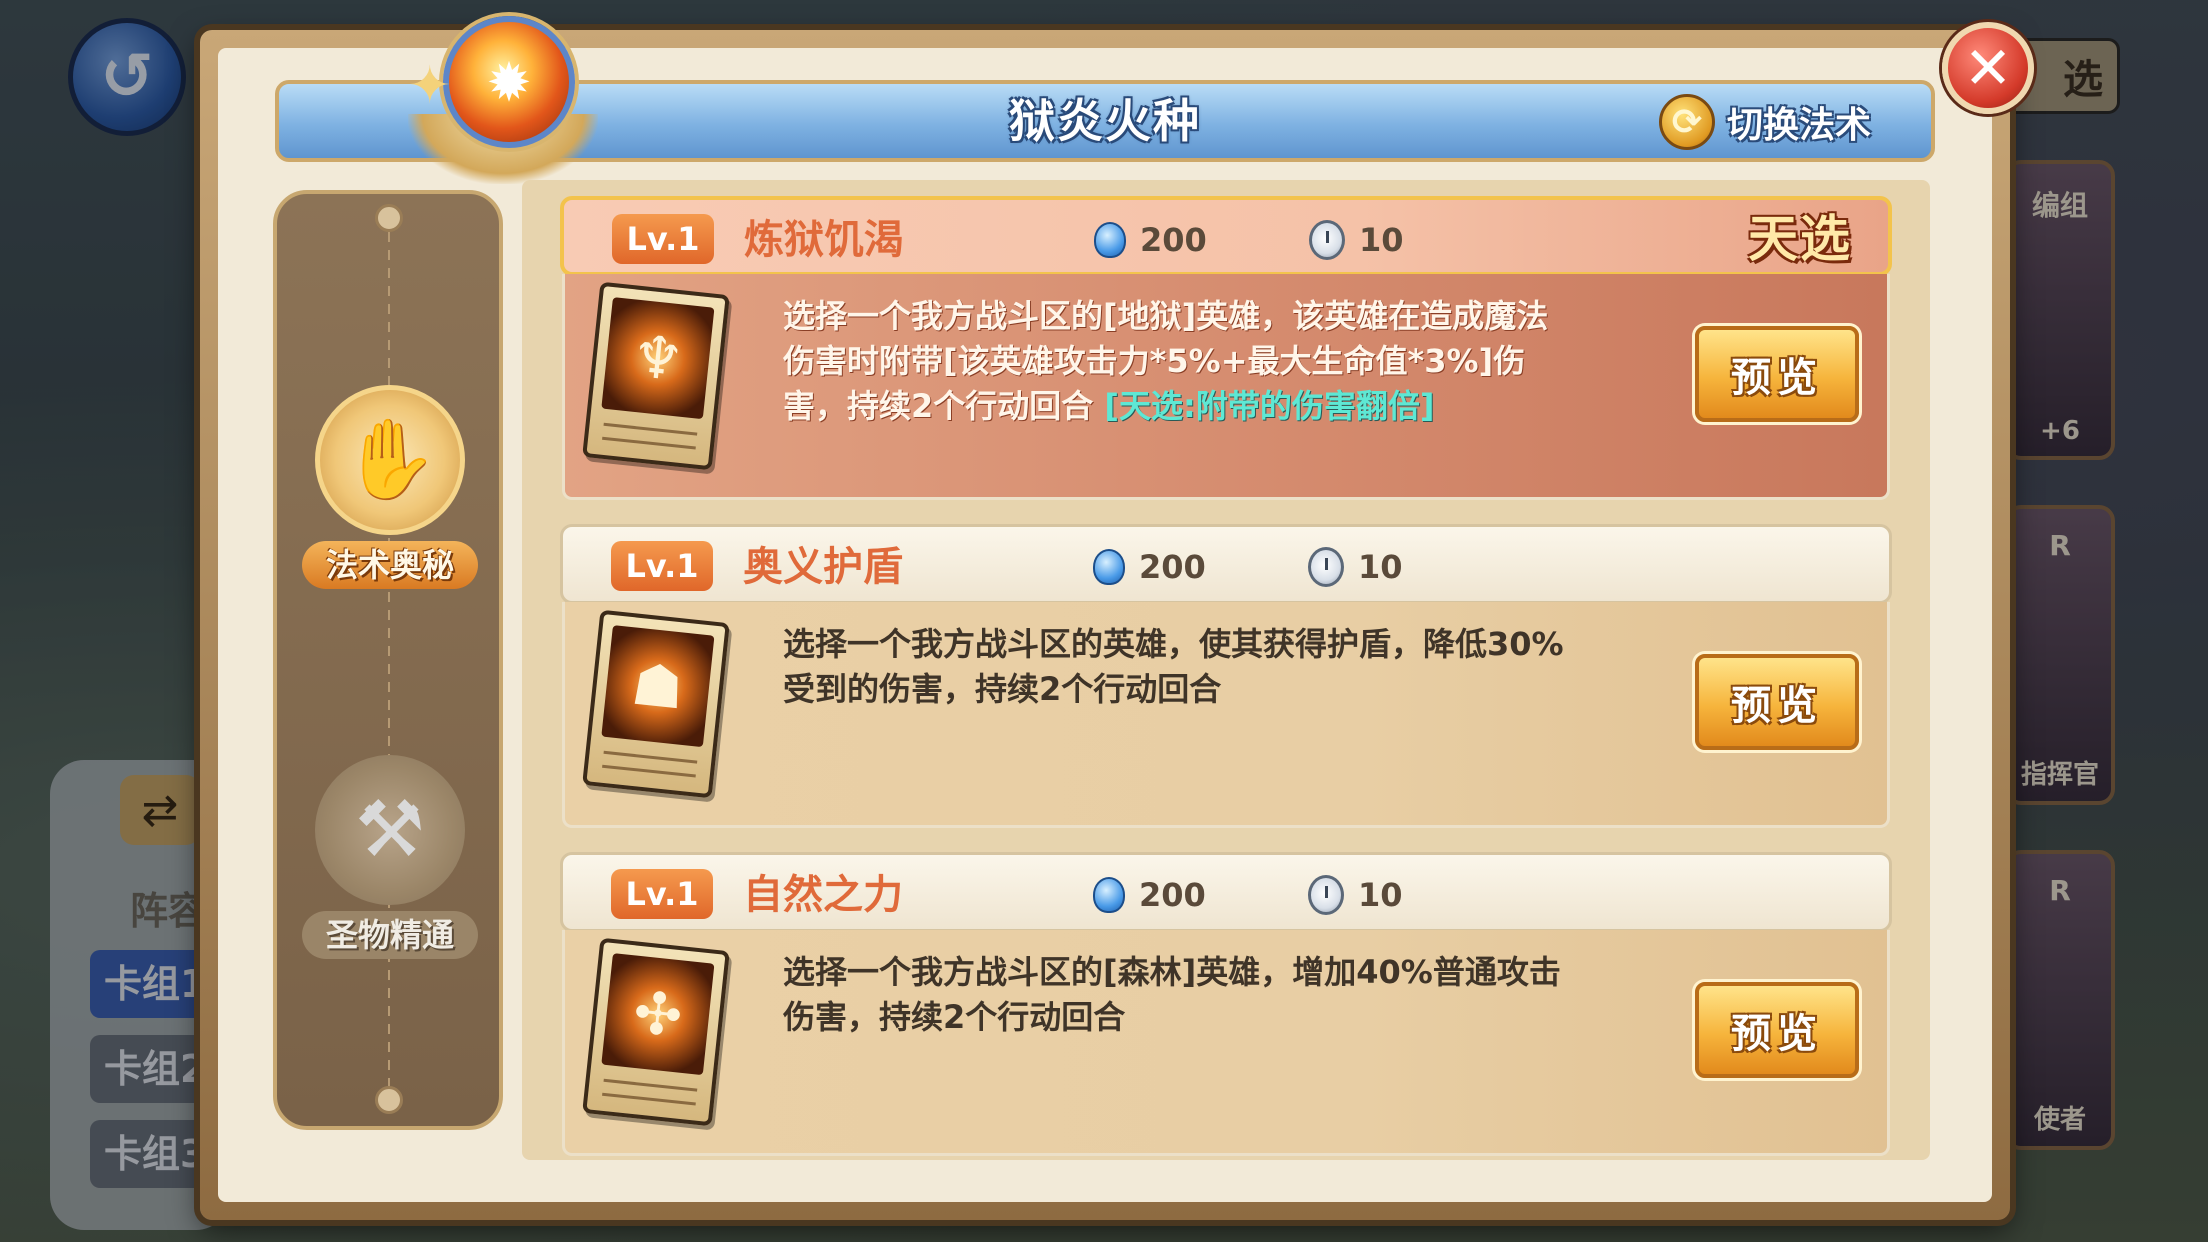  What do you see at coordinates (1686, 122) in the screenshot?
I see `refresh-icon: ⟳` at bounding box center [1686, 122].